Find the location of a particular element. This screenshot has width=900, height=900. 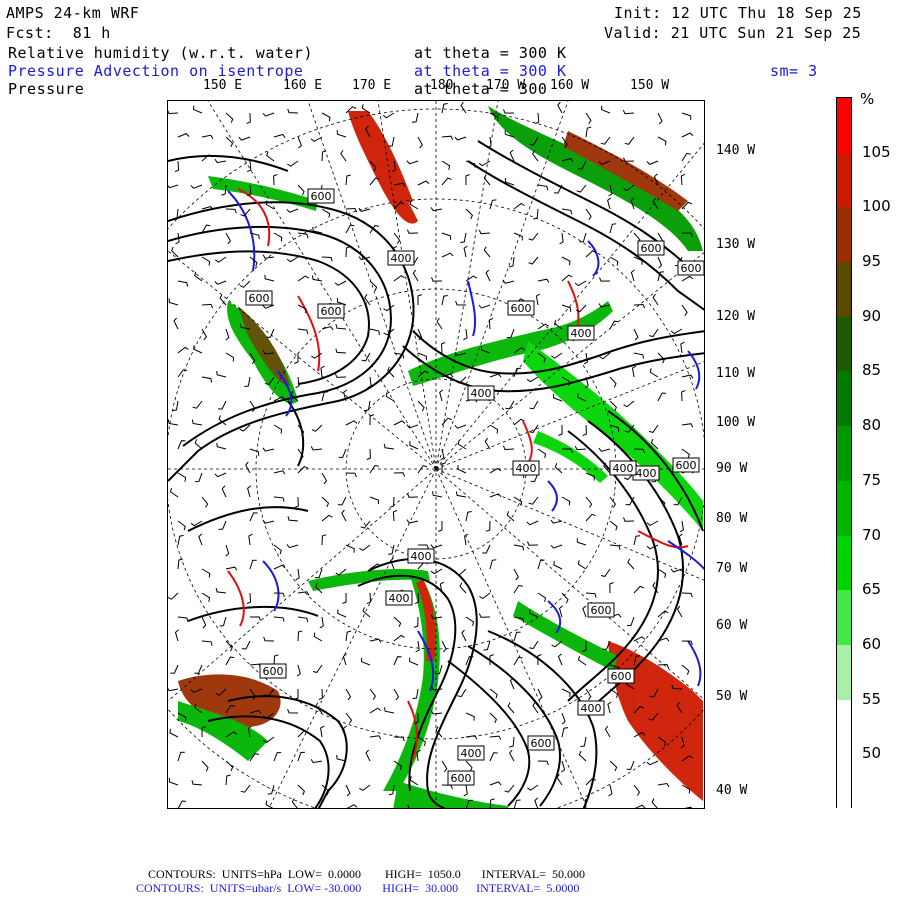

colorbar-unit: % is located at coordinates (867, 99).